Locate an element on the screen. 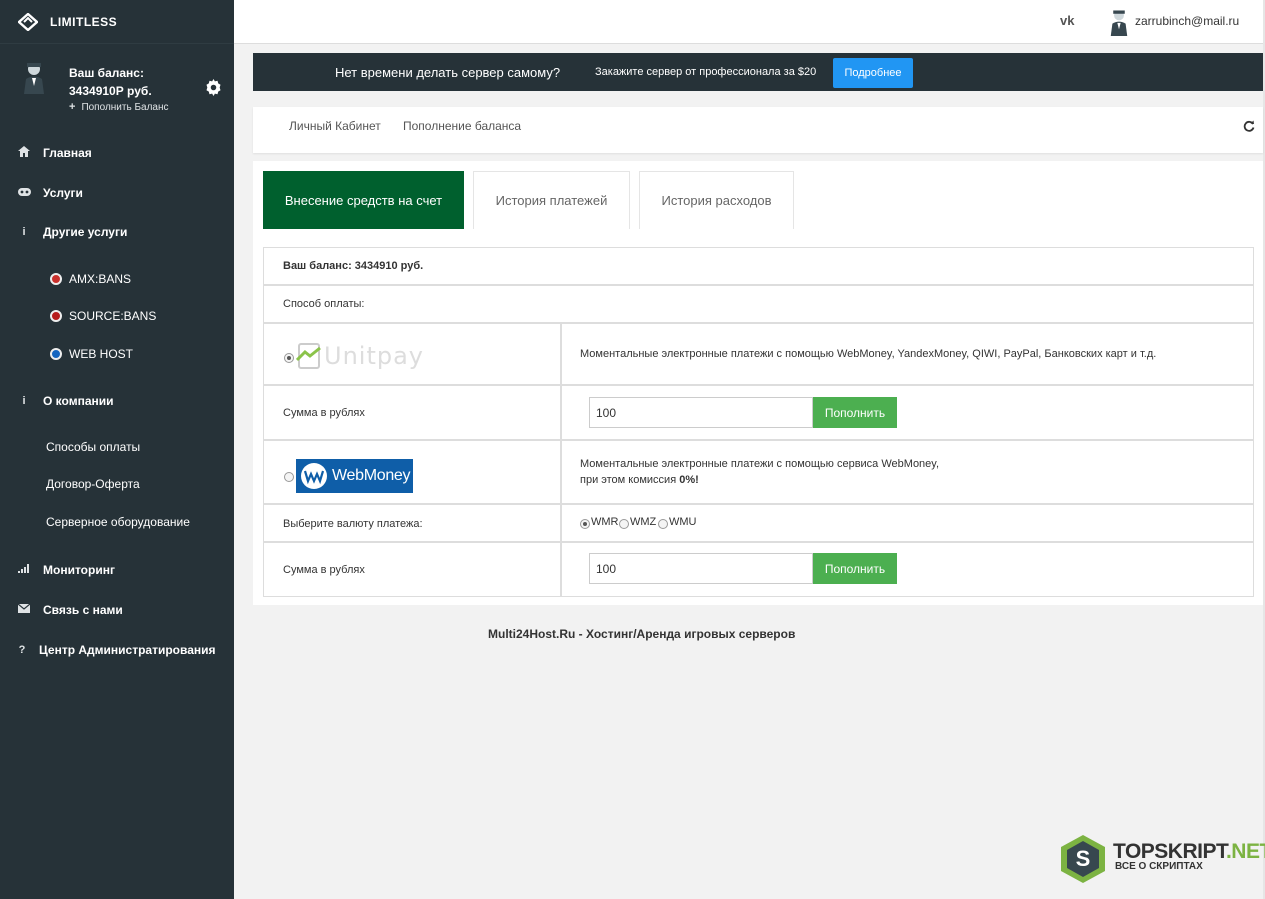 The width and height of the screenshot is (1265, 899). brand-name: LIMITLESS is located at coordinates (84, 21).